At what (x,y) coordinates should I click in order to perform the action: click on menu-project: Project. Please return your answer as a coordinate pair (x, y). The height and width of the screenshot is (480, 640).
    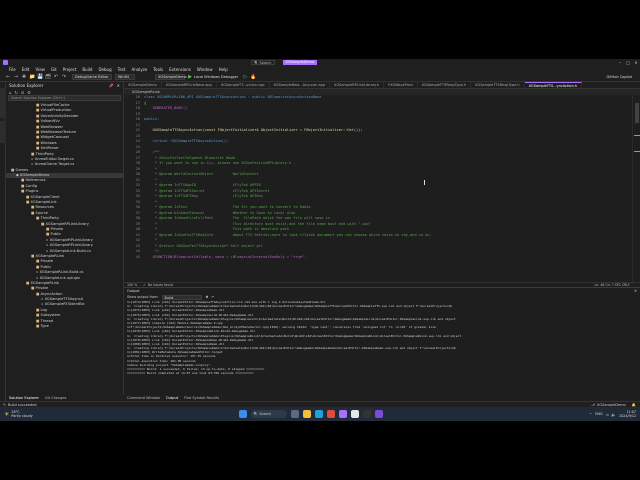
    Looking at the image, I should click on (70, 69).